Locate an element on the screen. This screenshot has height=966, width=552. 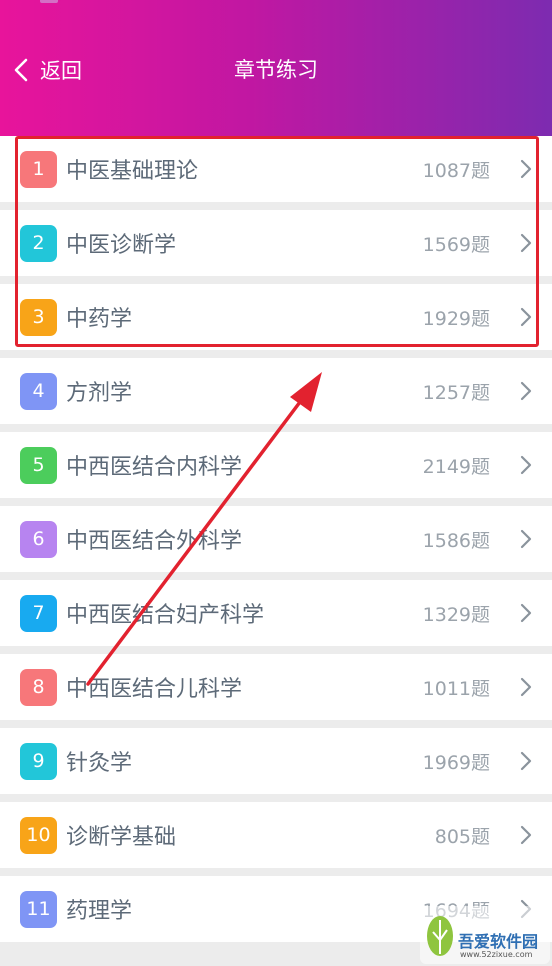
chapter-number-badge: 4 is located at coordinates (38, 391).